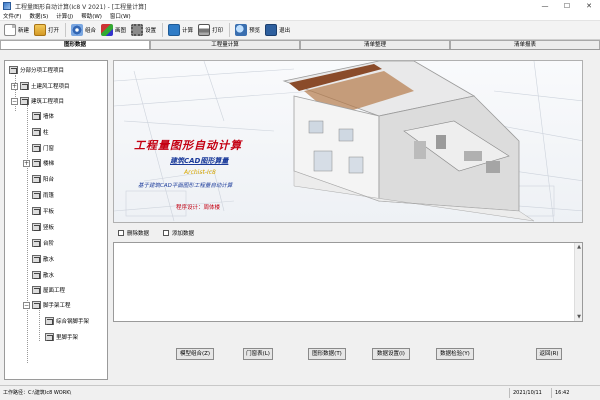  I want to click on vertical-scrollbar: ▲ ▼, so click(578, 282).